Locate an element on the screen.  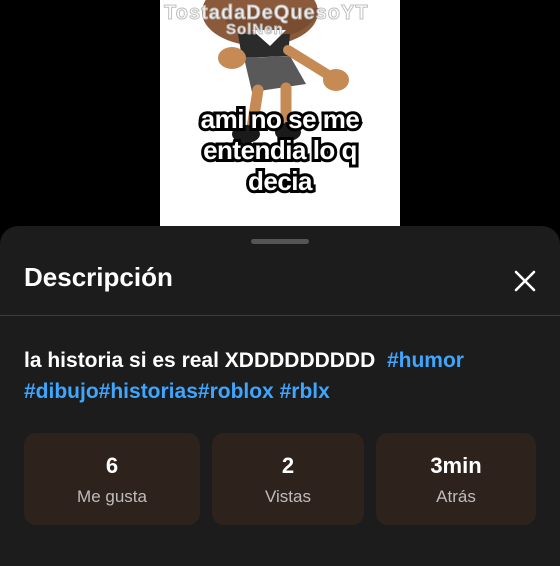
likes-label: Me gusta is located at coordinates (112, 496).